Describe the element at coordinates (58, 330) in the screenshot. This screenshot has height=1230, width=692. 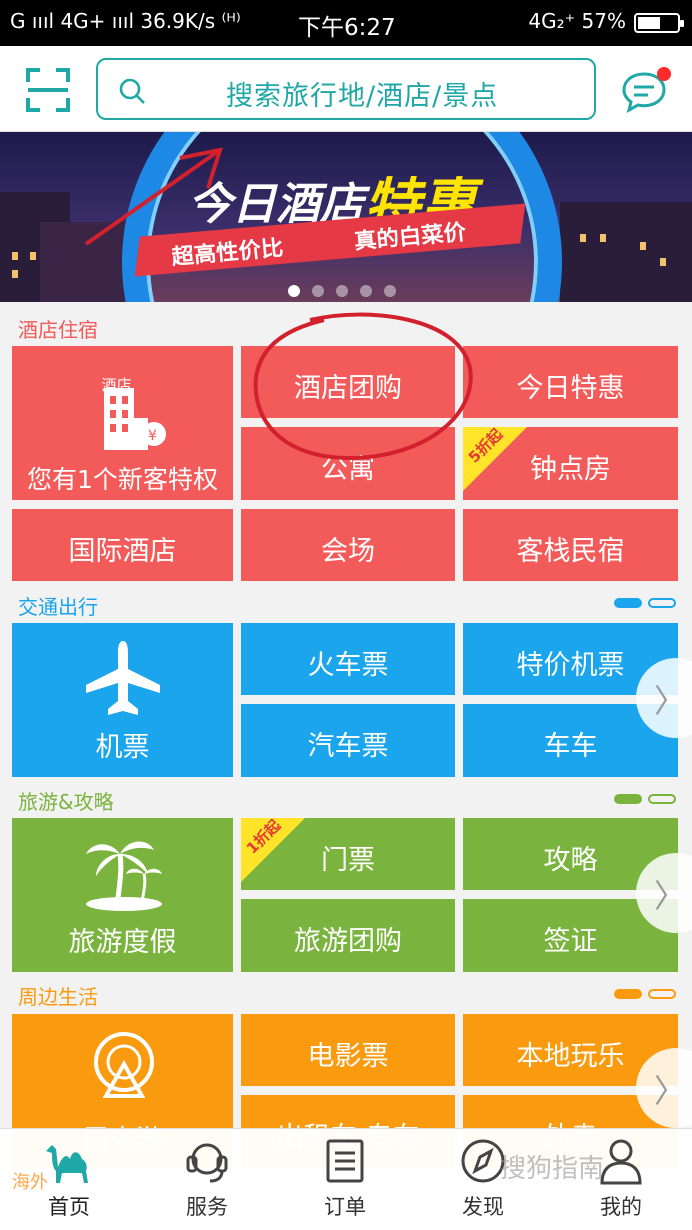
I see `section-title-hotel: 酒店住宿` at that location.